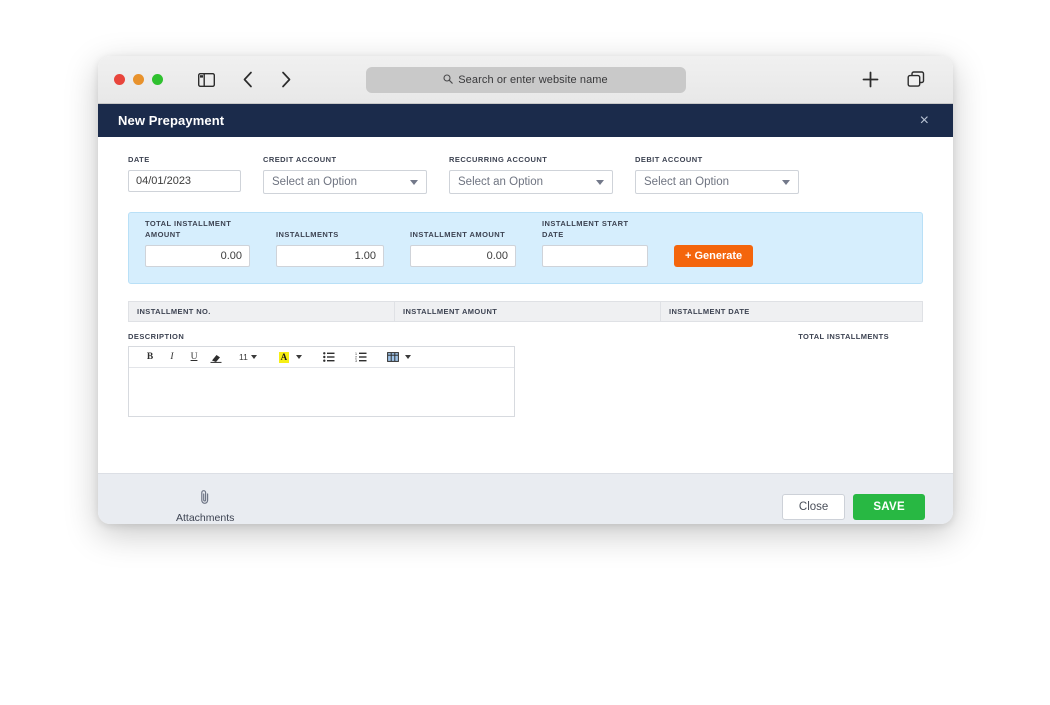 This screenshot has height=705, width=1050. What do you see at coordinates (501, 182) in the screenshot?
I see `recurring-account-value: Select an Option` at bounding box center [501, 182].